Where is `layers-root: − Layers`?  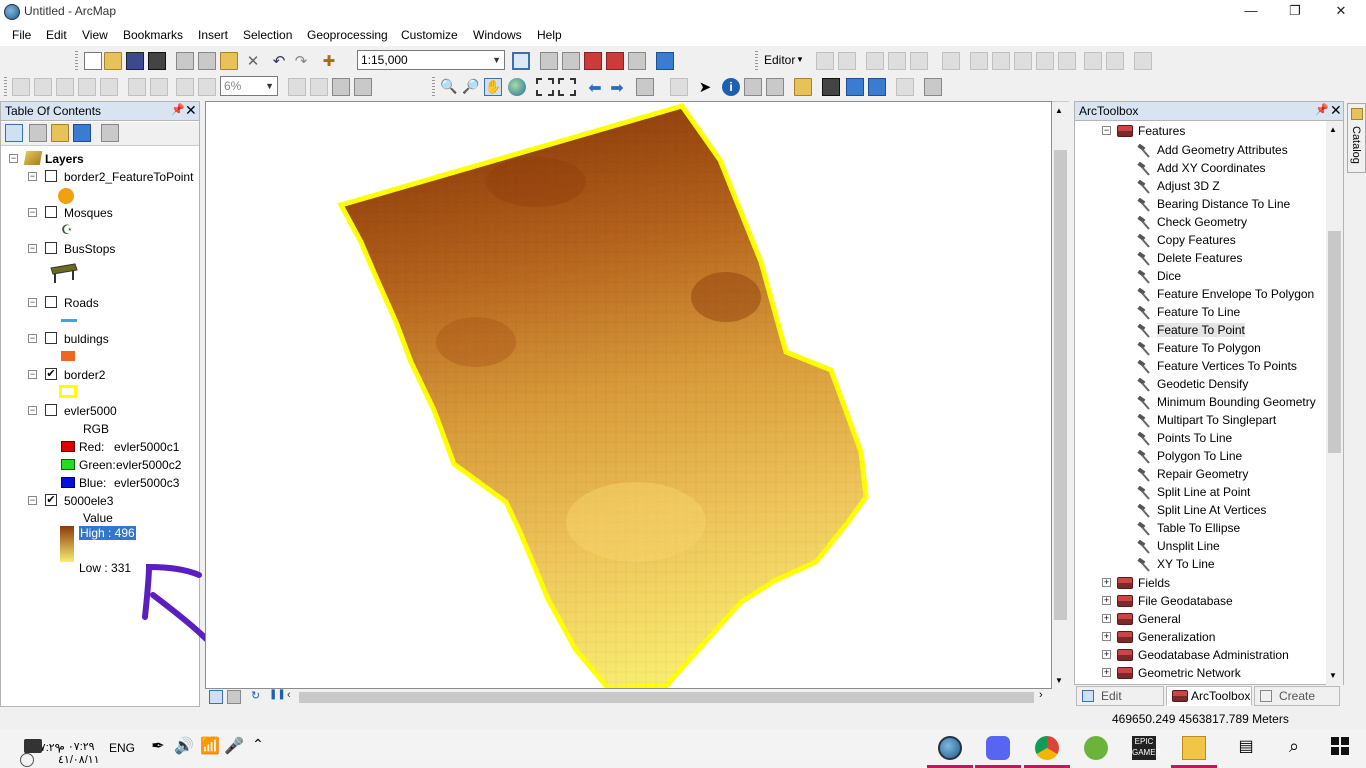 layers-root: − Layers is located at coordinates (96, 159).